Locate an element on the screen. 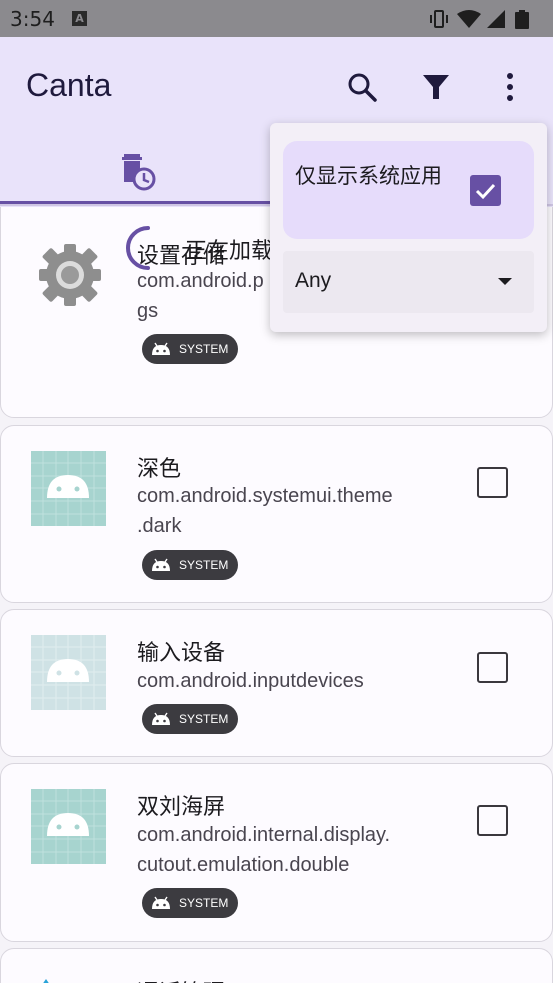 The image size is (553, 983). search-button is located at coordinates (362, 87).